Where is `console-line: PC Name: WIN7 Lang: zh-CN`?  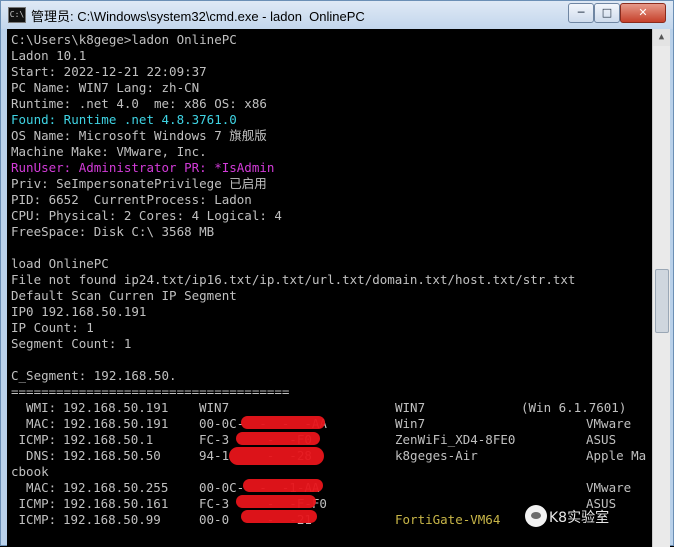 console-line: PC Name: WIN7 Lang: zh-CN is located at coordinates (105, 87).